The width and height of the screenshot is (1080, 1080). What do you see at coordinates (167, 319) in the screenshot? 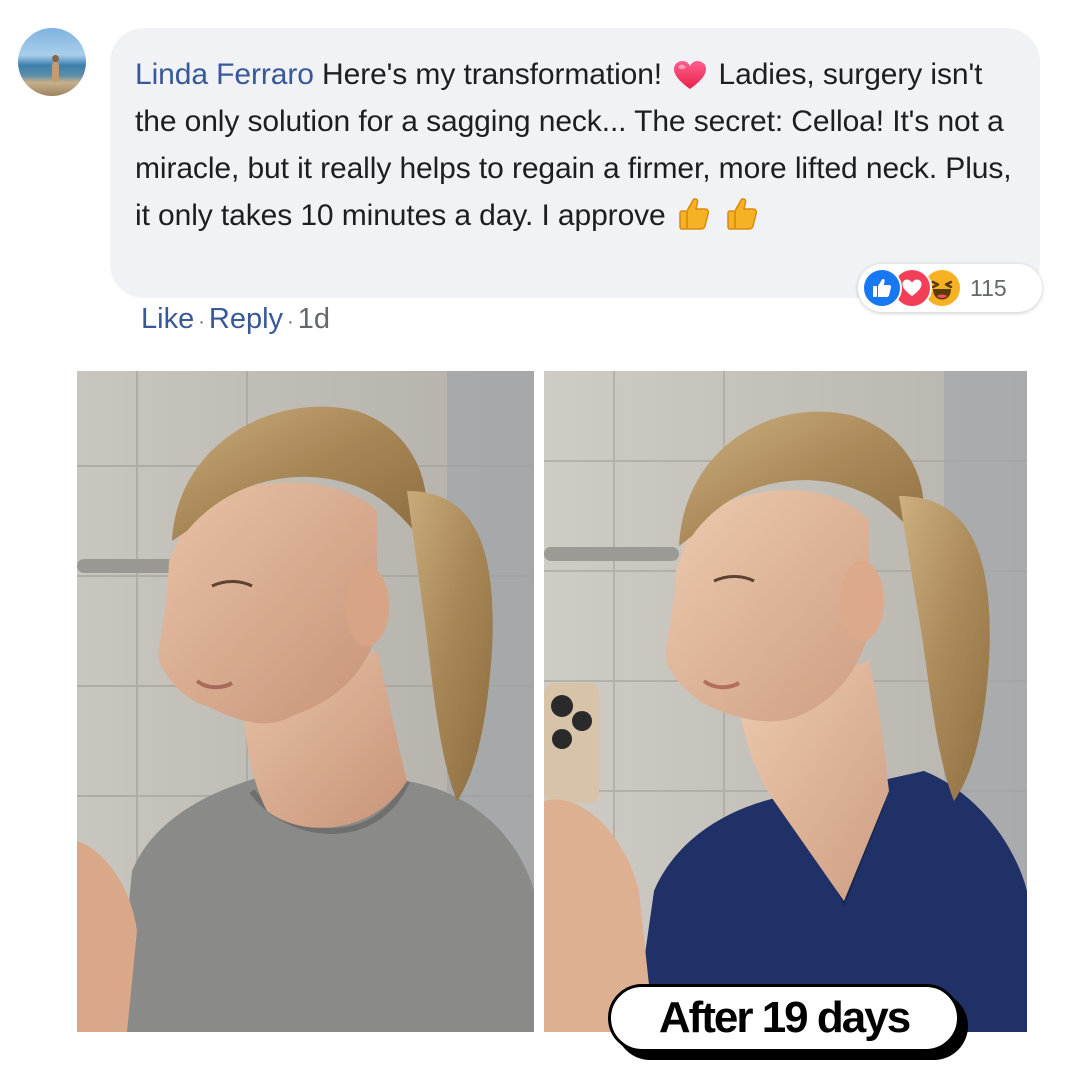
I see `like-link: Like` at bounding box center [167, 319].